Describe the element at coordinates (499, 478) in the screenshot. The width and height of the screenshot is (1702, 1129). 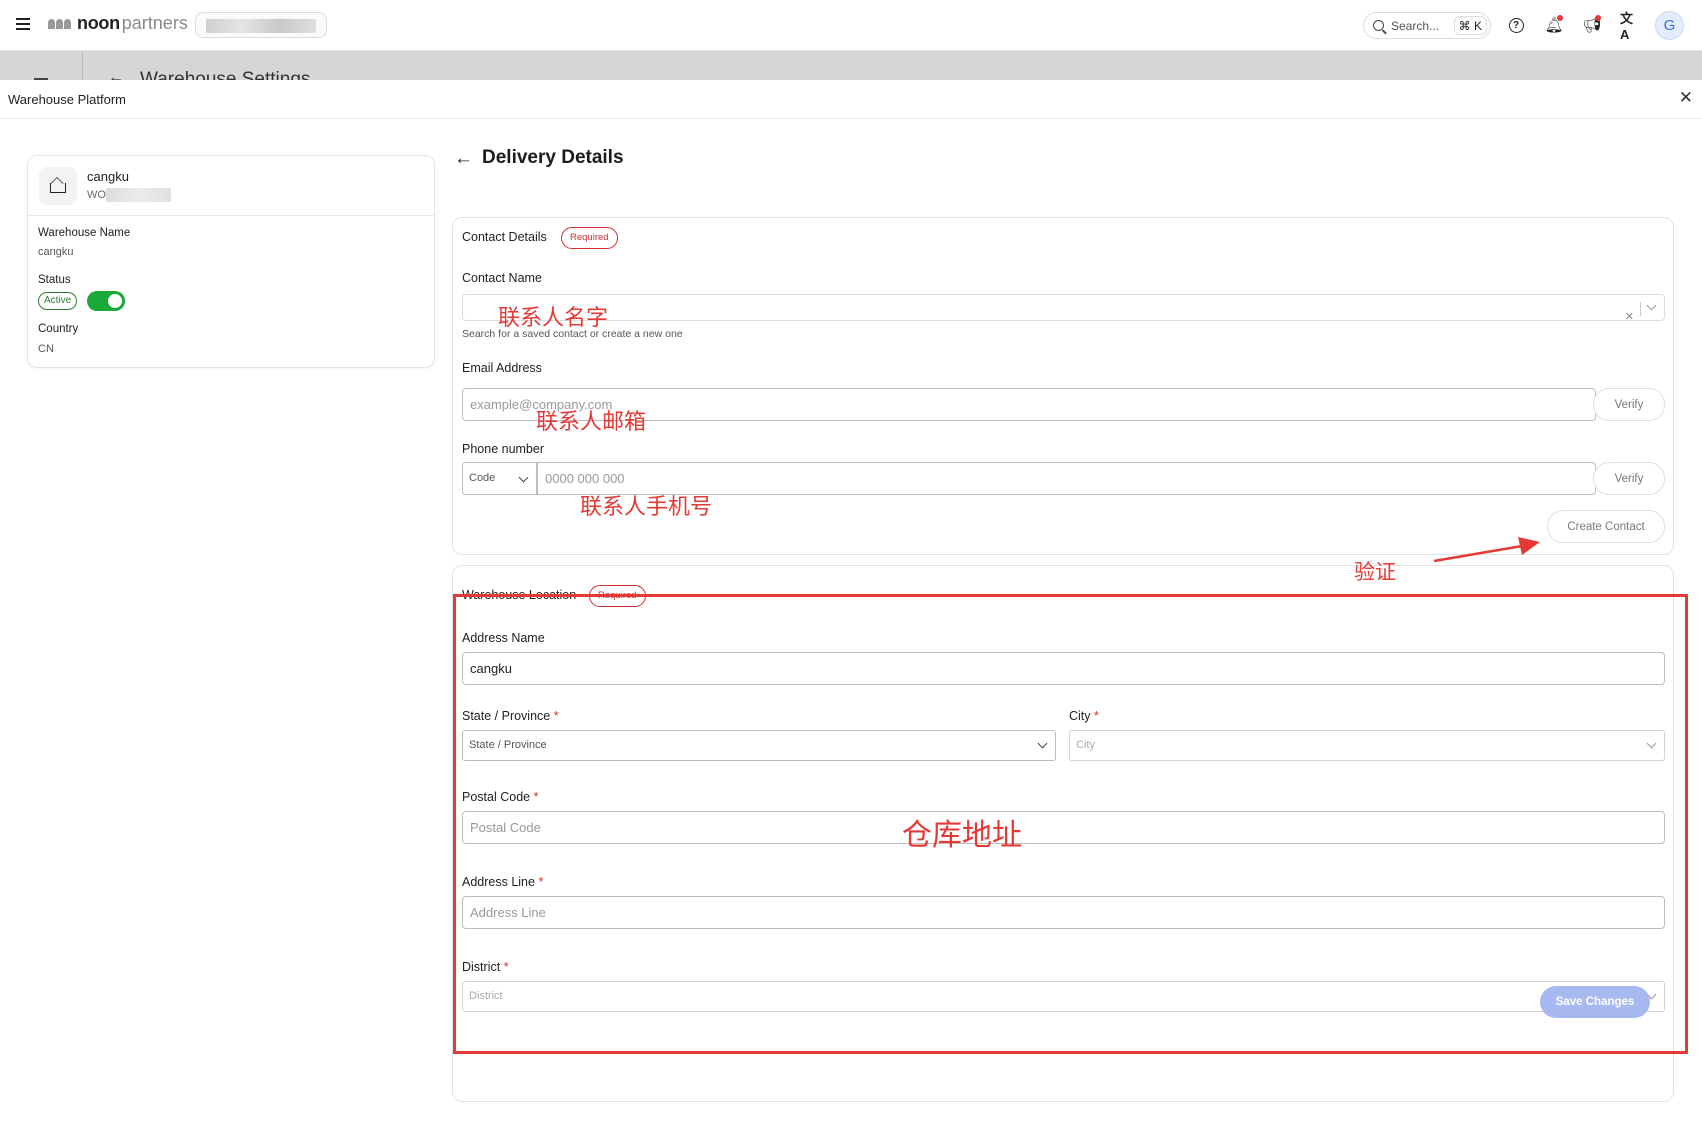
I see `phone-code-select: Code` at that location.